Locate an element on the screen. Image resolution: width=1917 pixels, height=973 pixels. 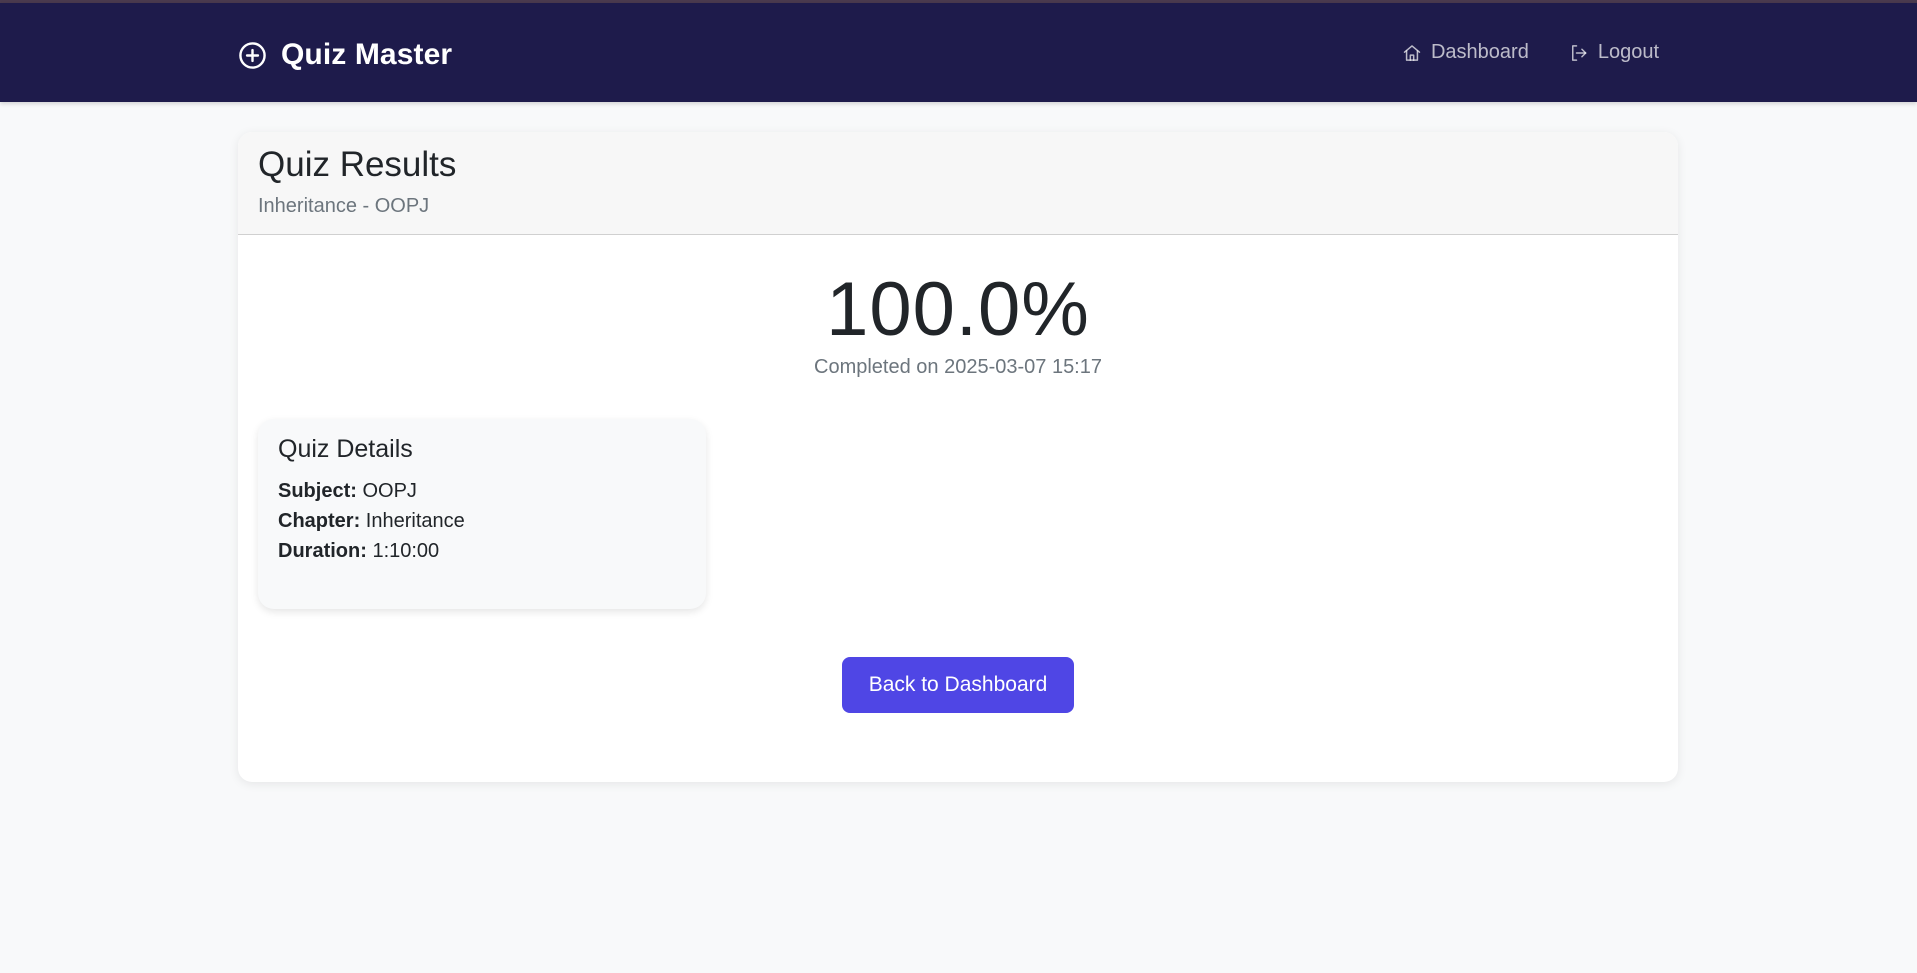
completed-timestamp: Completed on 2025-03-07 15:17 is located at coordinates (958, 367).